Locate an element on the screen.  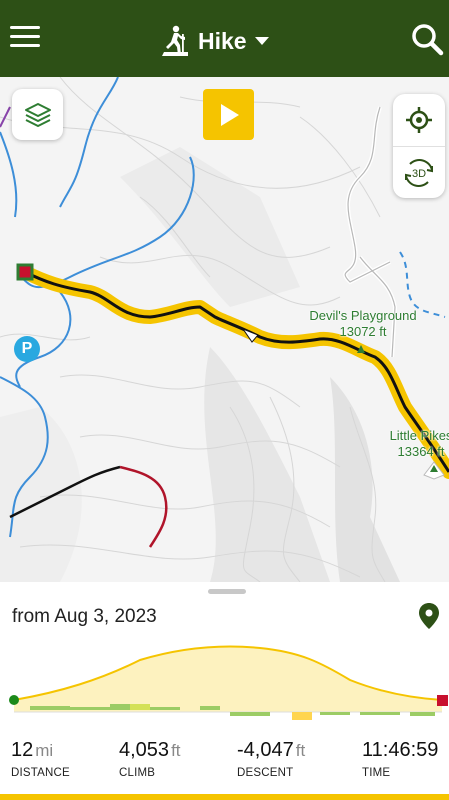
3d-toggle-button: 3D is located at coordinates (419, 172).